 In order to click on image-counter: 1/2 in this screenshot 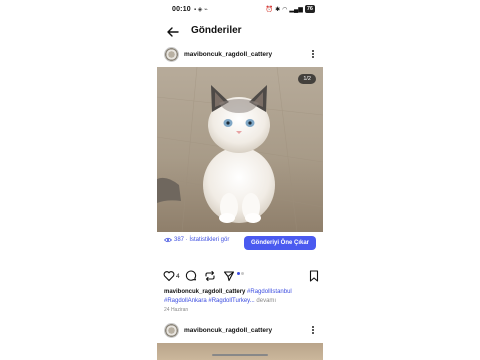, I will do `click(307, 79)`.